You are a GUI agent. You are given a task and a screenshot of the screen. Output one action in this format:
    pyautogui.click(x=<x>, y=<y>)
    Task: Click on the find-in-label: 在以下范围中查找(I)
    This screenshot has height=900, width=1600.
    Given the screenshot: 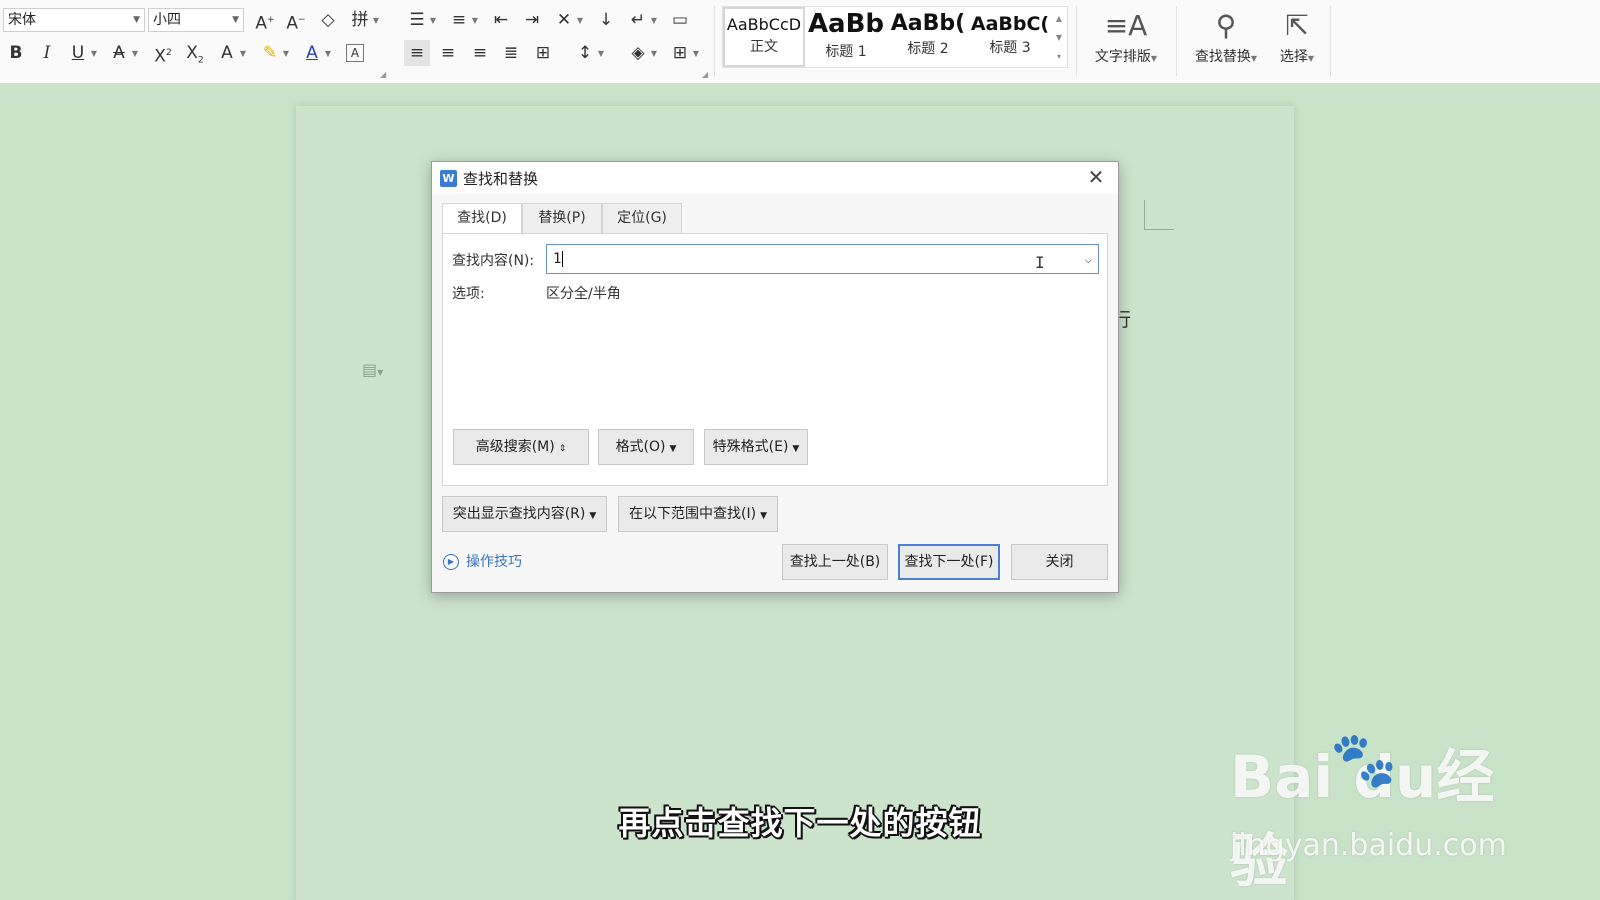 What is the action you would take?
    pyautogui.click(x=693, y=514)
    